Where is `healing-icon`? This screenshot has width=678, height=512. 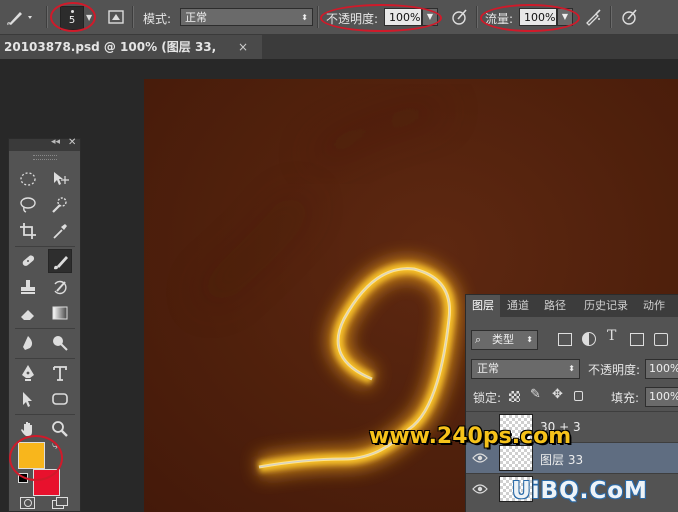
healing-icon is located at coordinates (28, 261).